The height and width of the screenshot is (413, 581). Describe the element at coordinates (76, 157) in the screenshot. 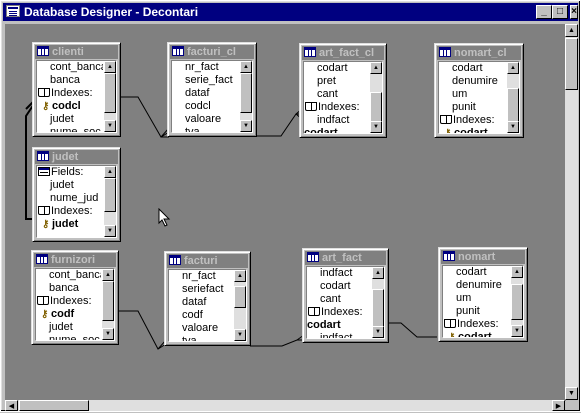

I see `table-title-bar: judet` at that location.